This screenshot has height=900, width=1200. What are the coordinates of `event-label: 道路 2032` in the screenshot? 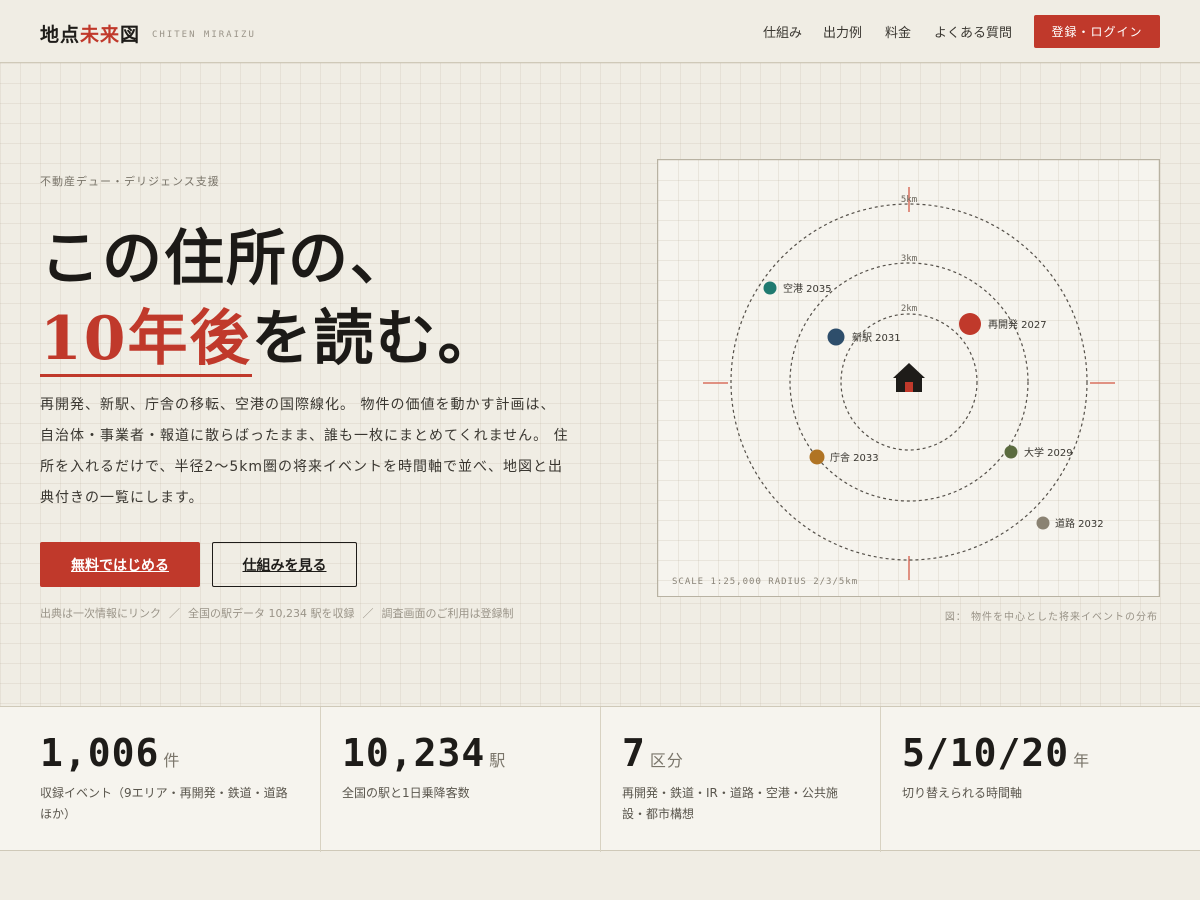 It's located at (1079, 523).